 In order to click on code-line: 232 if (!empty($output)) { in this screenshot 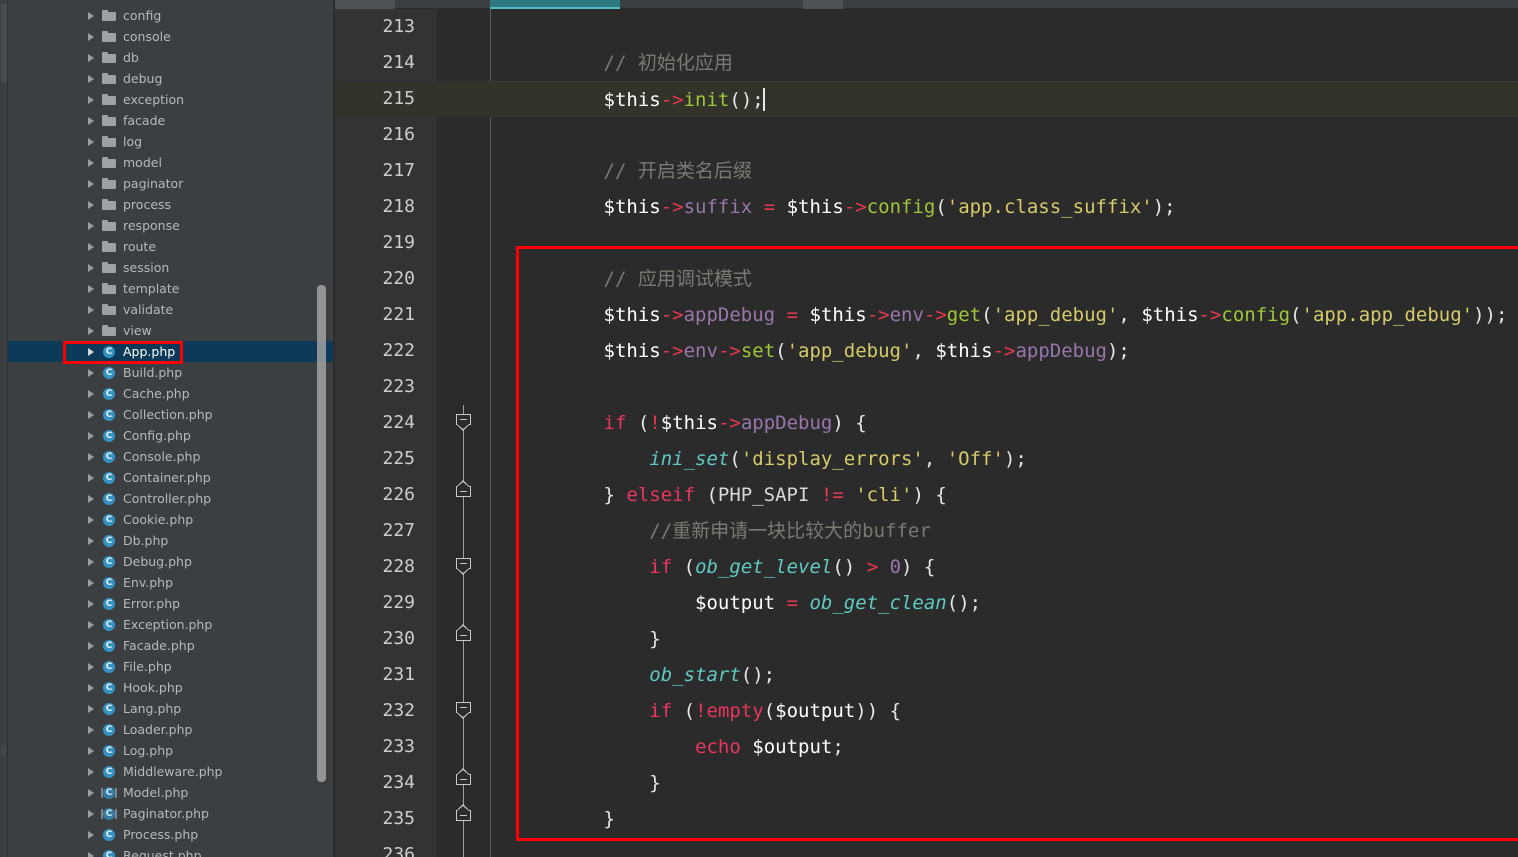, I will do `click(926, 711)`.